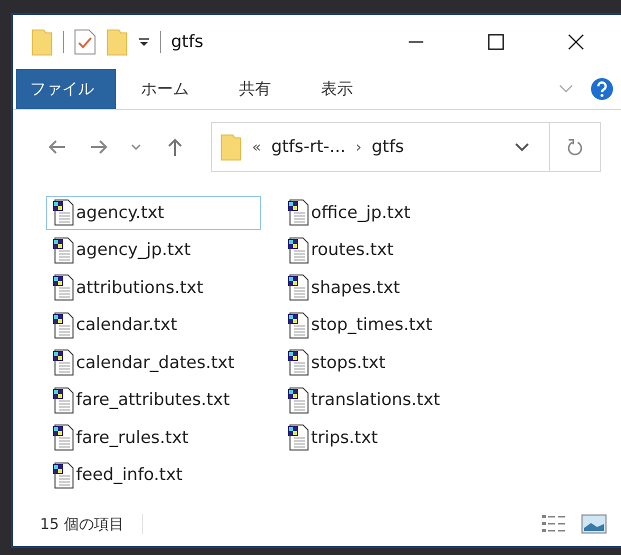 The width and height of the screenshot is (621, 555). Describe the element at coordinates (163, 437) in the screenshot. I see `file-item: fare_rules.txt` at that location.